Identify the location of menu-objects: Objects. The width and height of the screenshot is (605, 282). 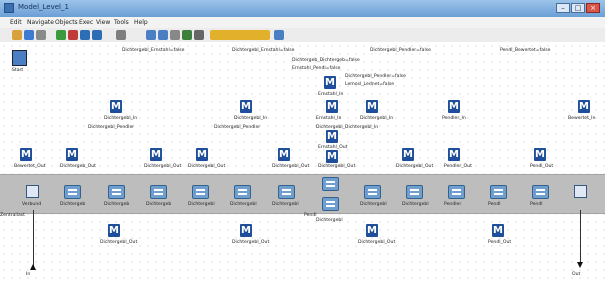
(66, 22).